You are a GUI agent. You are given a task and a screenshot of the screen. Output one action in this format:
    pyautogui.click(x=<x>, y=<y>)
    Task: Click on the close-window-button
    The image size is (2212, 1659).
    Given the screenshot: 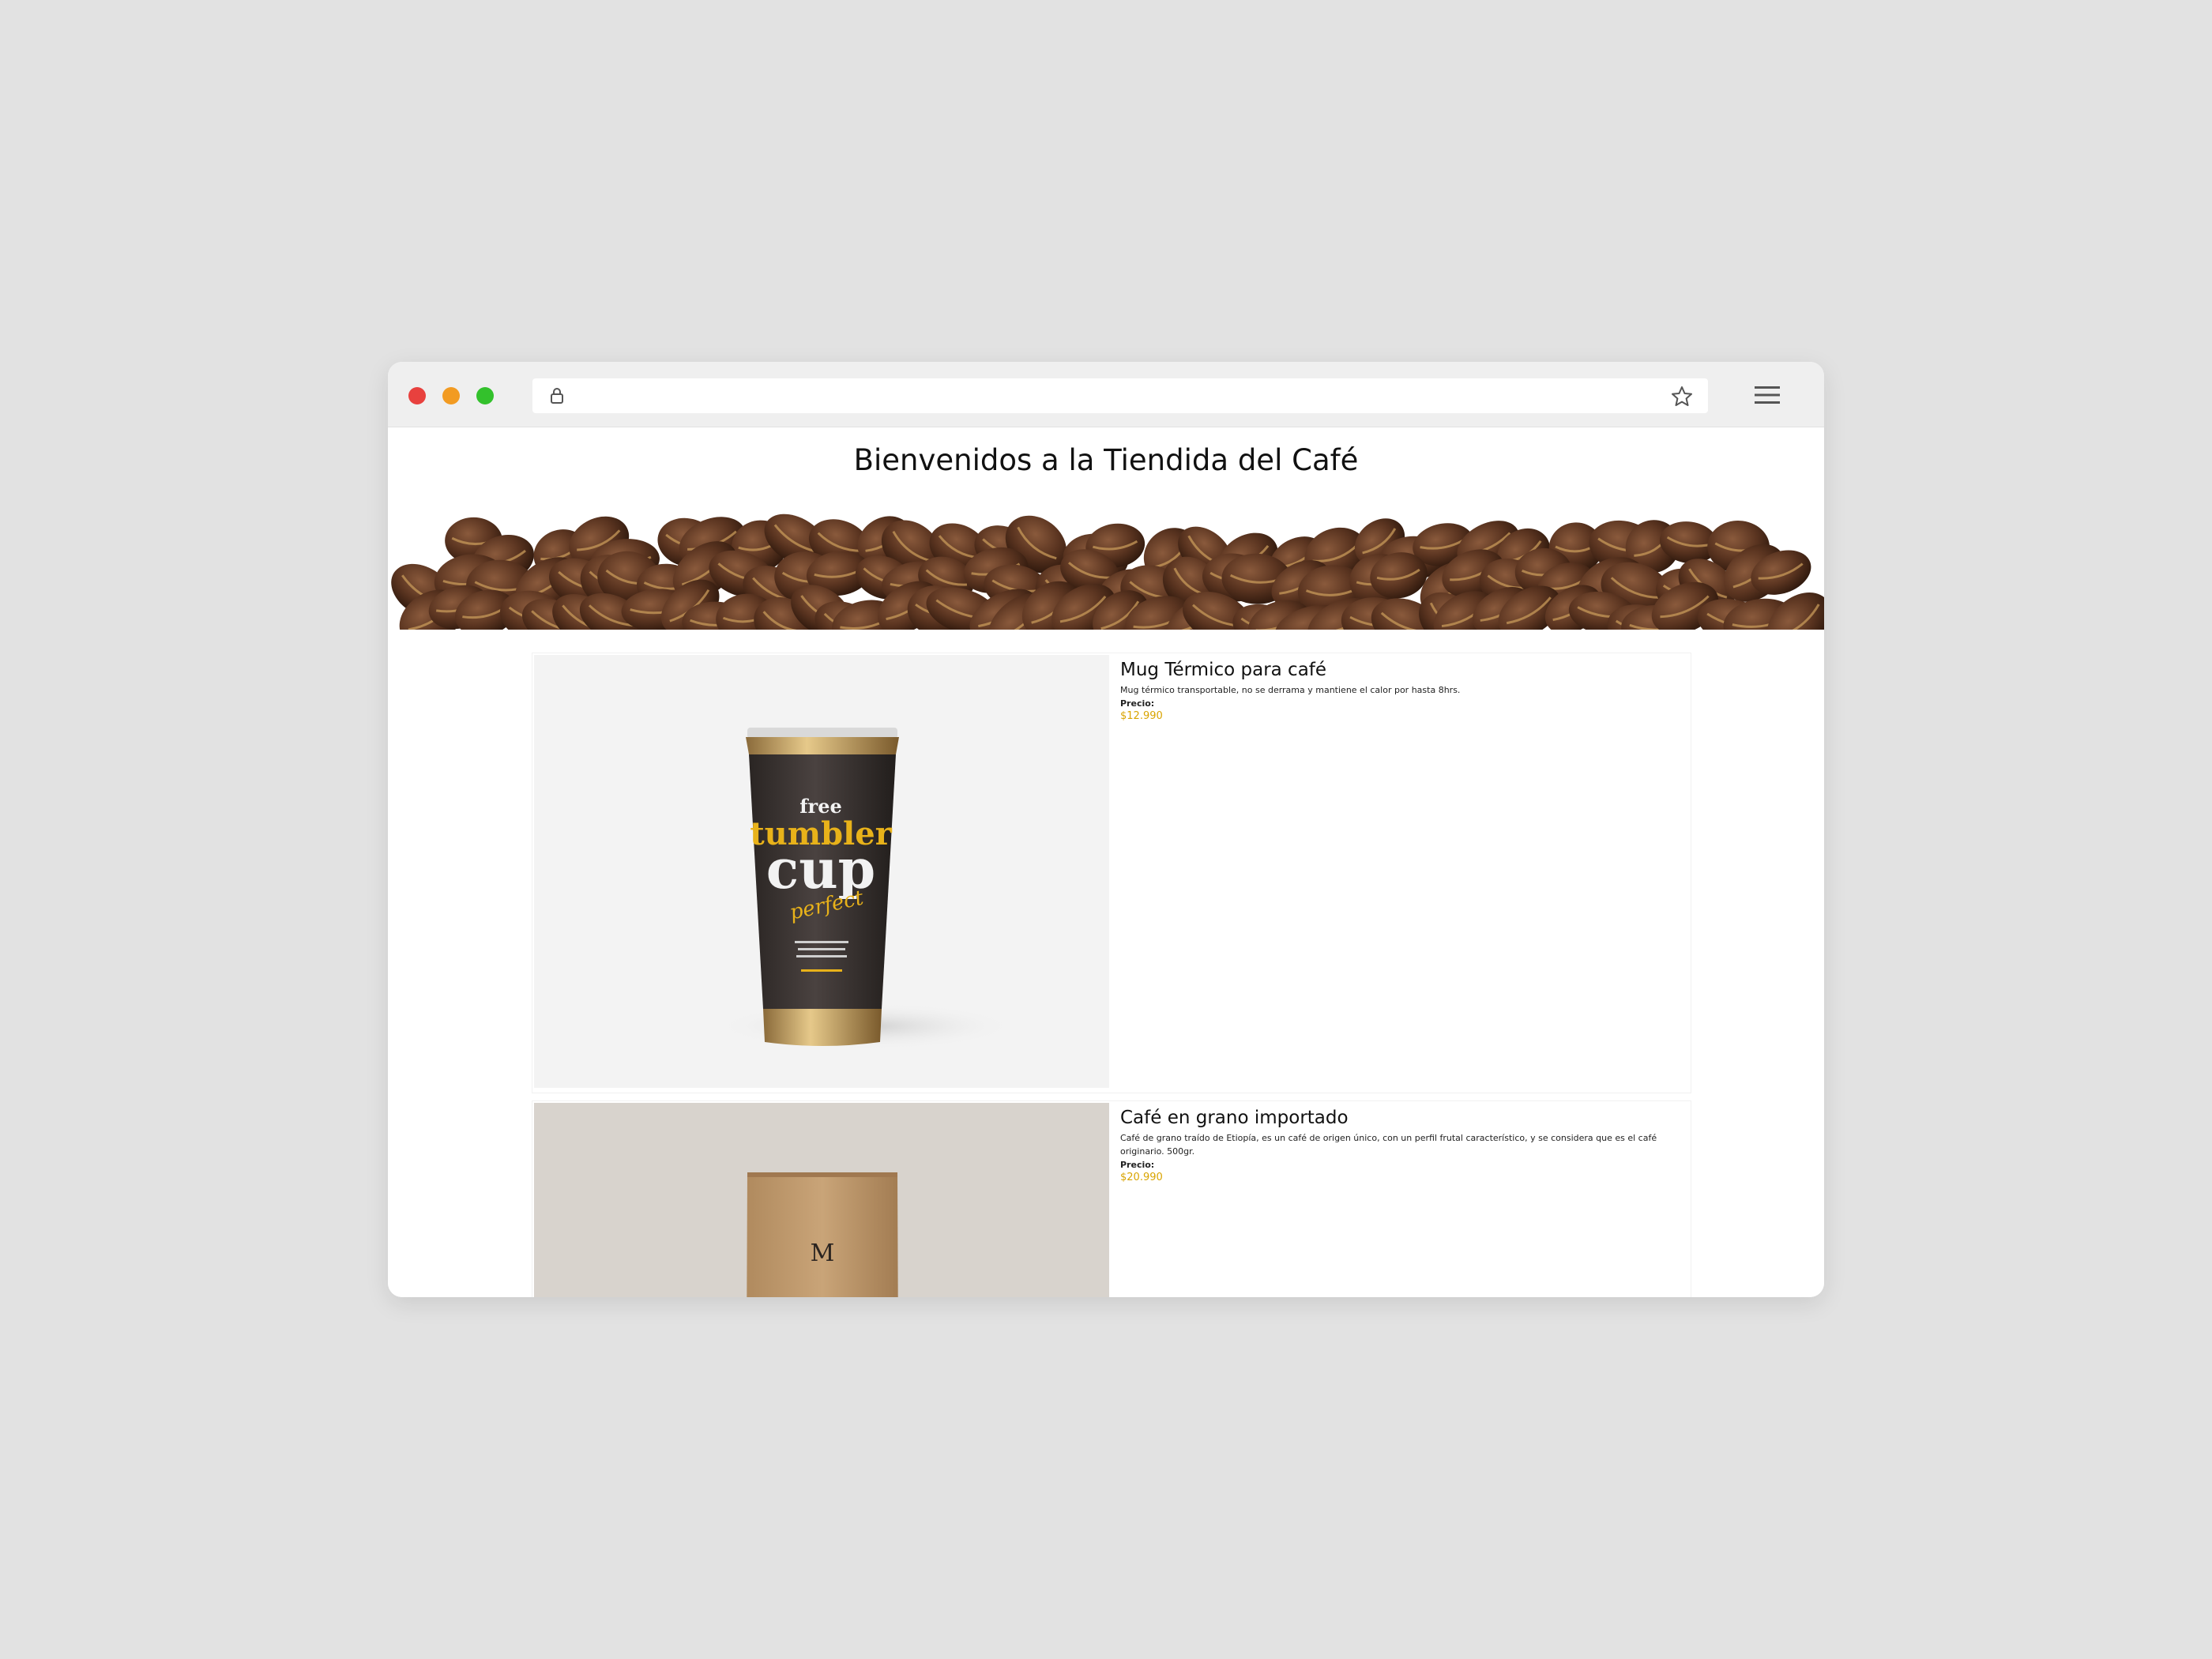 What is the action you would take?
    pyautogui.click(x=417, y=396)
    